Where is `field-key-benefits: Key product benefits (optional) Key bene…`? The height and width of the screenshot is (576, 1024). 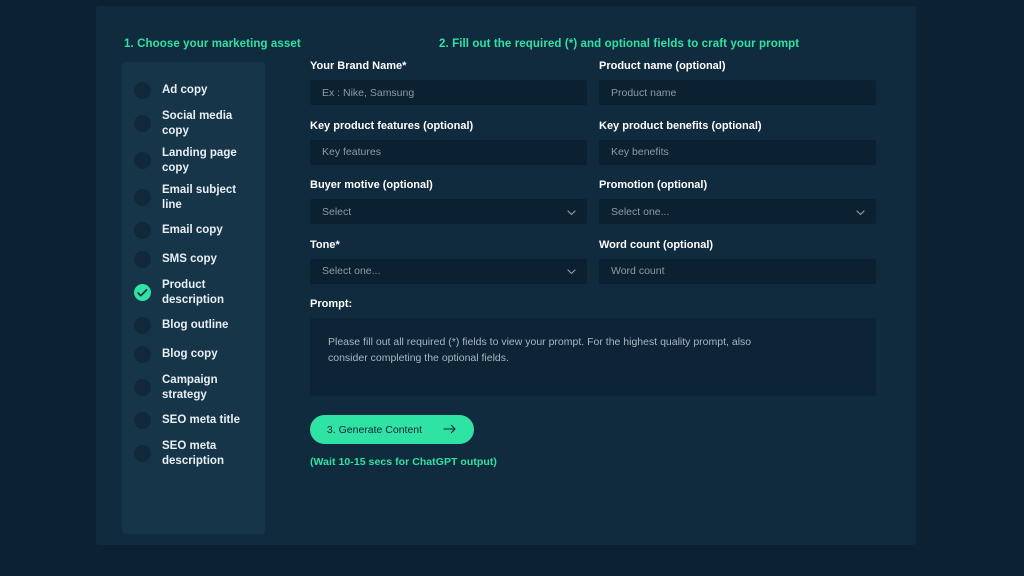 field-key-benefits: Key product benefits (optional) Key bene… is located at coordinates (737, 142).